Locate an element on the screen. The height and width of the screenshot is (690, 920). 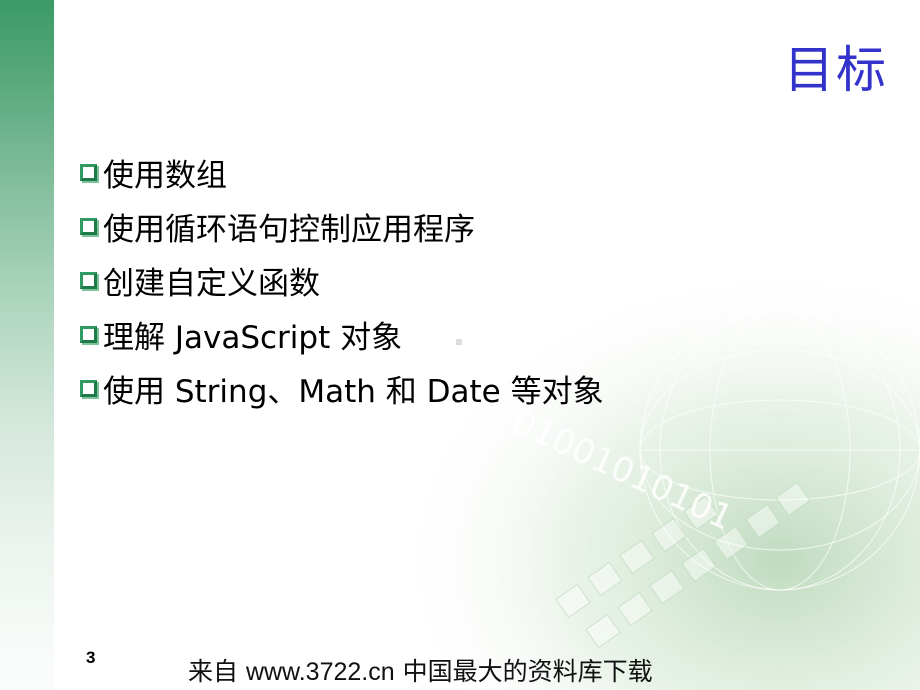
globe-icon is located at coordinates (779, 450).